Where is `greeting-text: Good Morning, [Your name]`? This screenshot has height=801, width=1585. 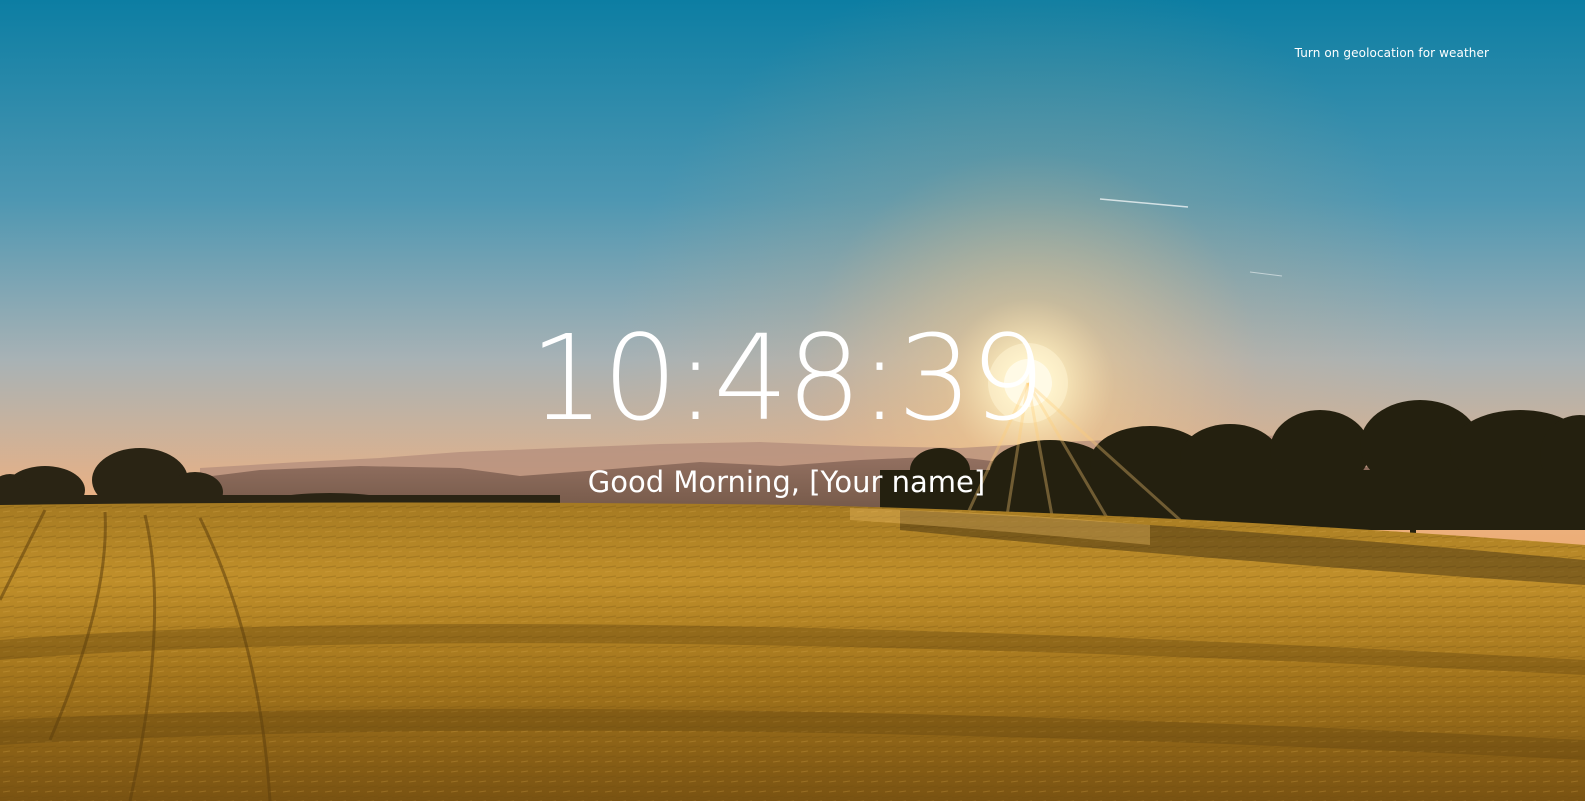 greeting-text: Good Morning, [Your name] is located at coordinates (786, 482).